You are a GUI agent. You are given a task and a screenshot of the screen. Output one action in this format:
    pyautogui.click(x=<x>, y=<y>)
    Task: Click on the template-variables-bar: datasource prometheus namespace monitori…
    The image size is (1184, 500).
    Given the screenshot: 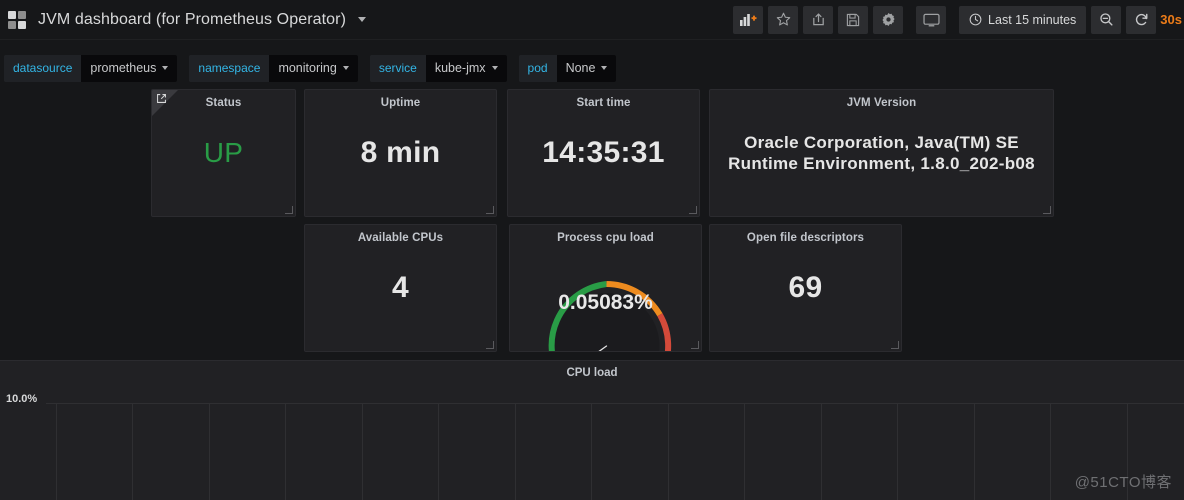 What is the action you would take?
    pyautogui.click(x=592, y=68)
    